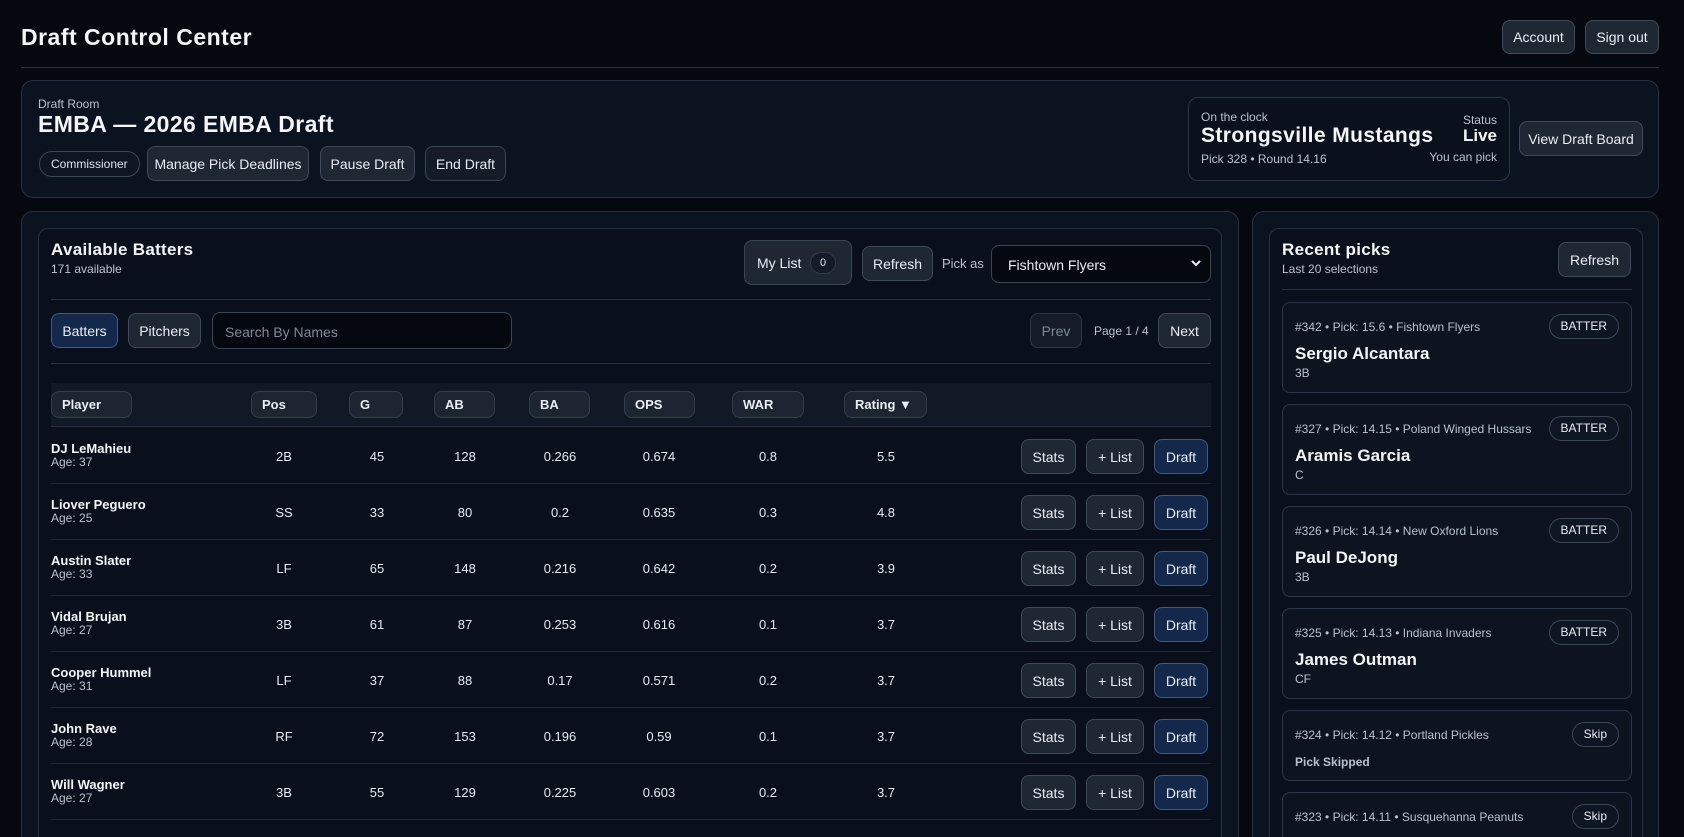 The height and width of the screenshot is (837, 1684). Describe the element at coordinates (465, 624) in the screenshot. I see `cell-ab: 87` at that location.